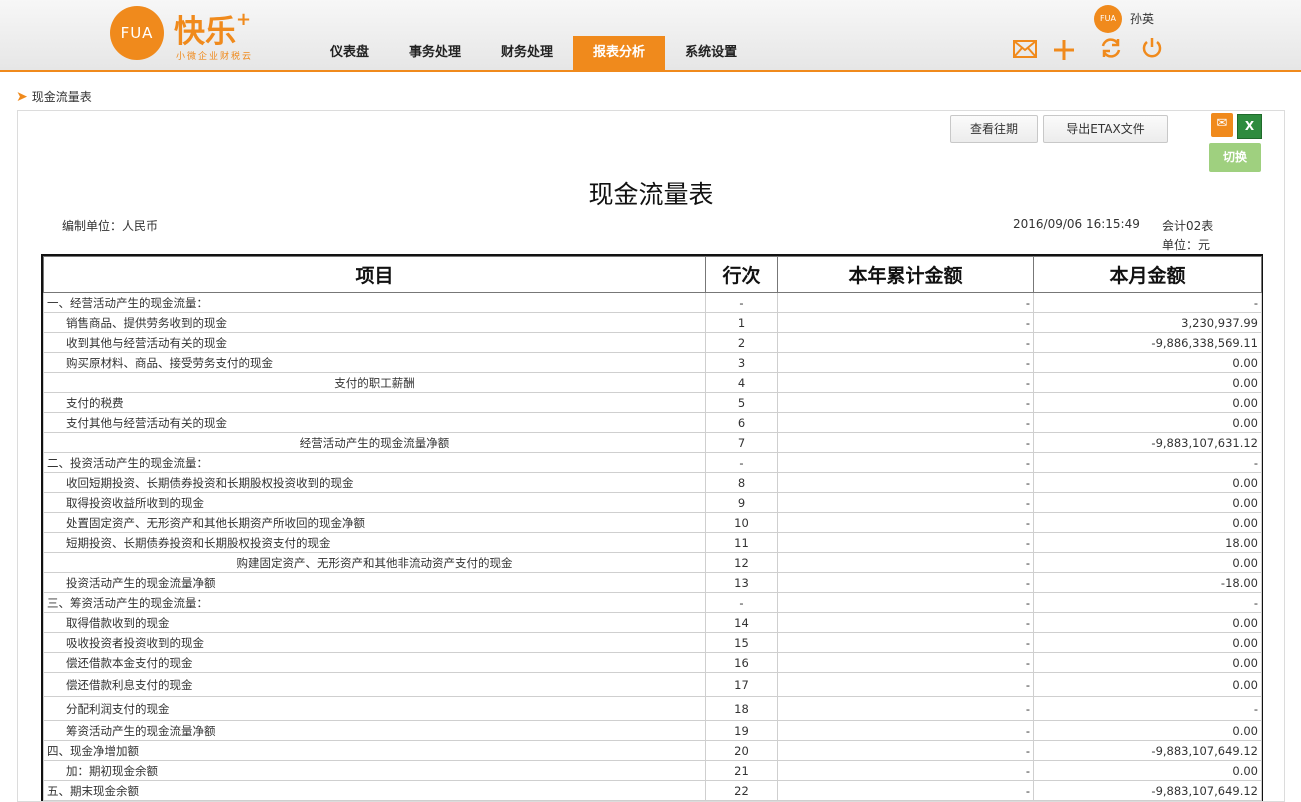  I want to click on user-name: 孙英, so click(1142, 18).